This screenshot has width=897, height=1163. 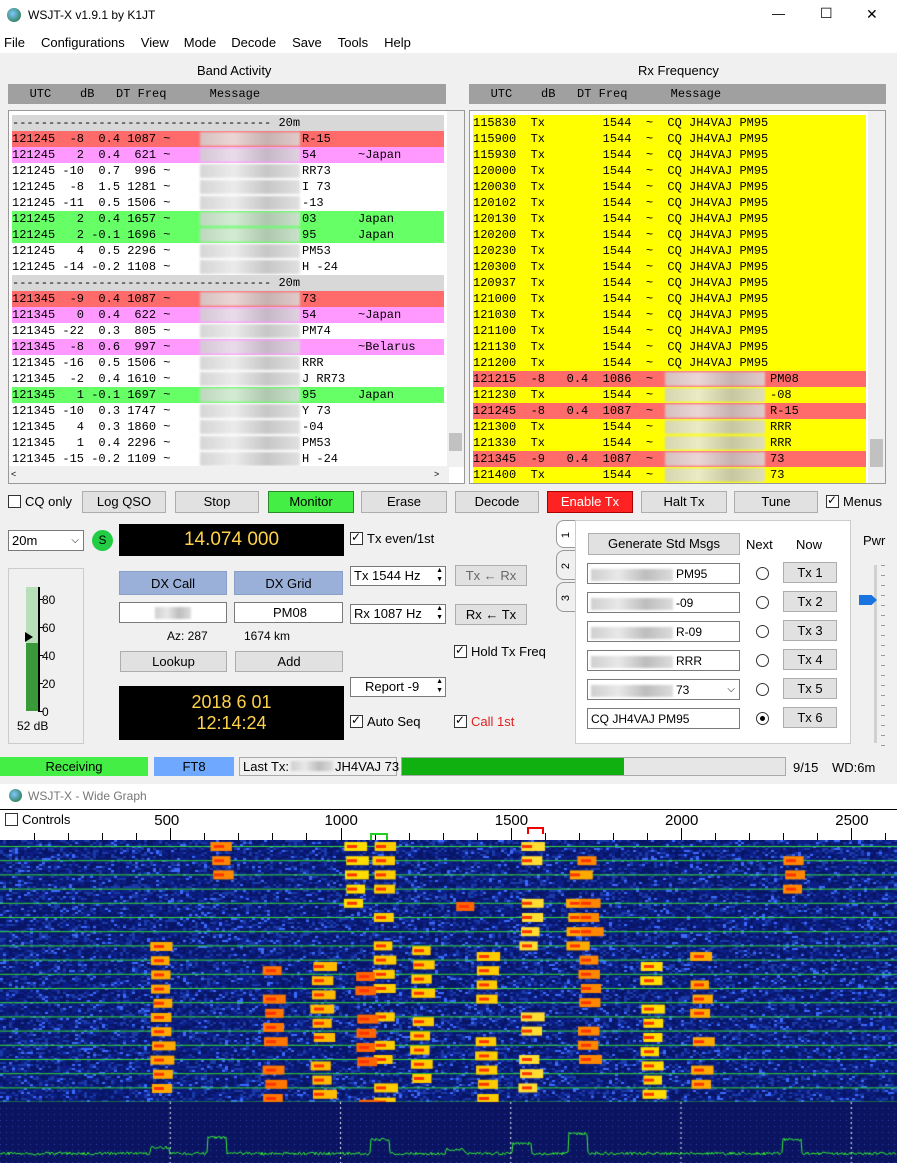 I want to click on menu-help: Help, so click(x=397, y=42).